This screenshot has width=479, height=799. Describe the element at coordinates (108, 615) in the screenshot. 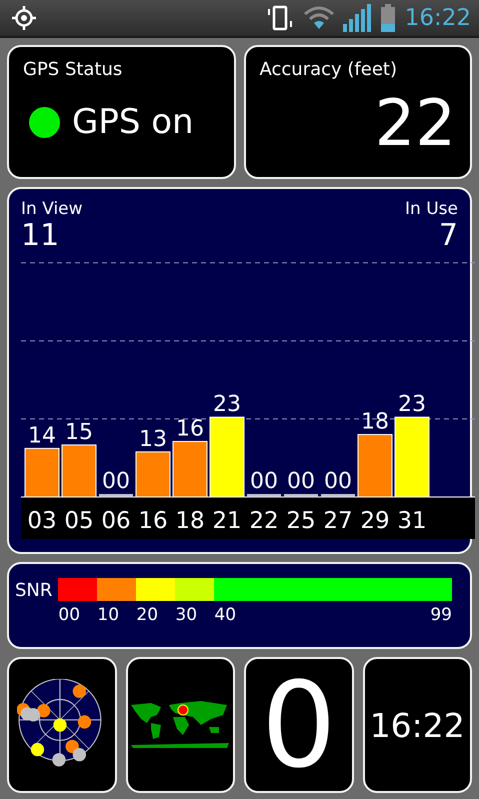

I see `snr-scale-label: 10` at that location.